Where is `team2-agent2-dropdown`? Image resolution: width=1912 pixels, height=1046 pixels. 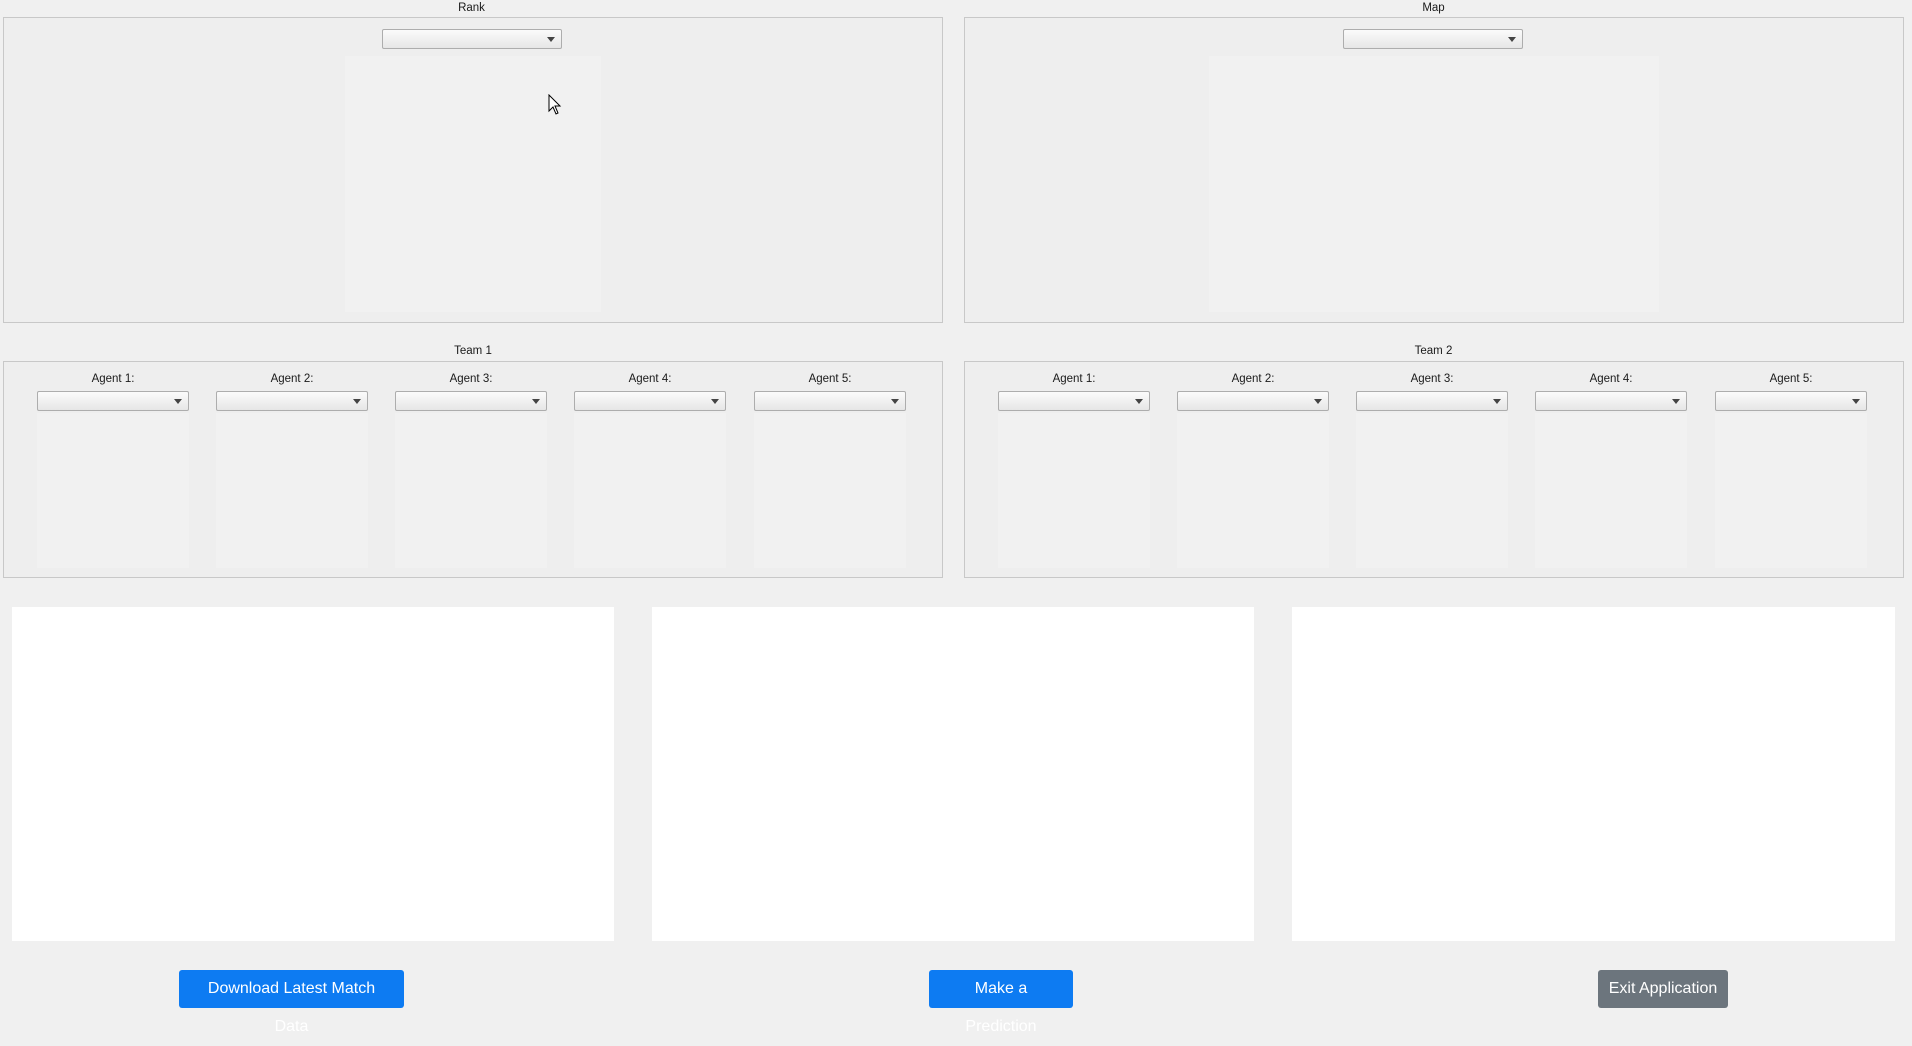 team2-agent2-dropdown is located at coordinates (1253, 401).